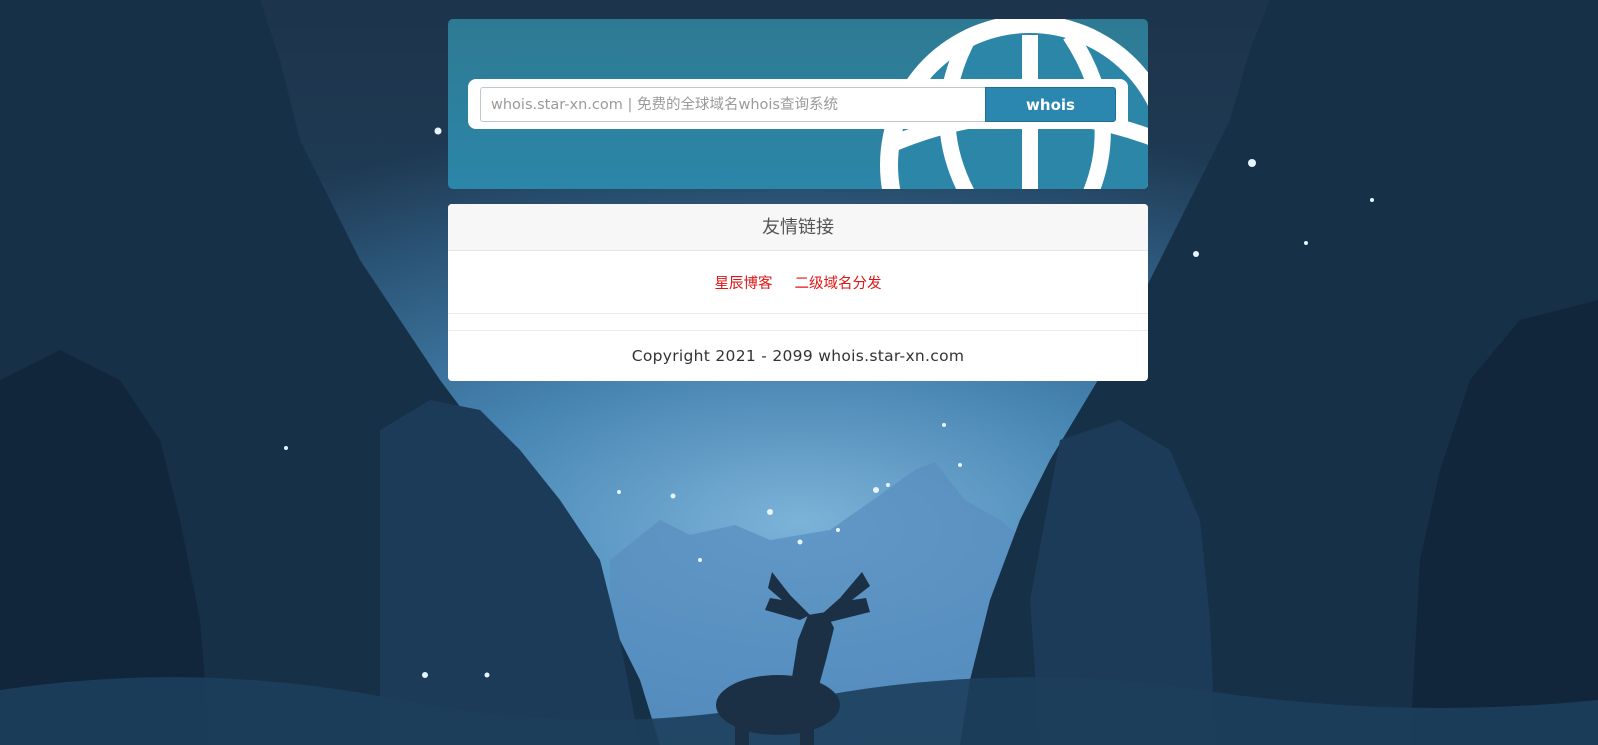 The width and height of the screenshot is (1598, 745). Describe the element at coordinates (798, 322) in the screenshot. I see `panel-divider` at that location.